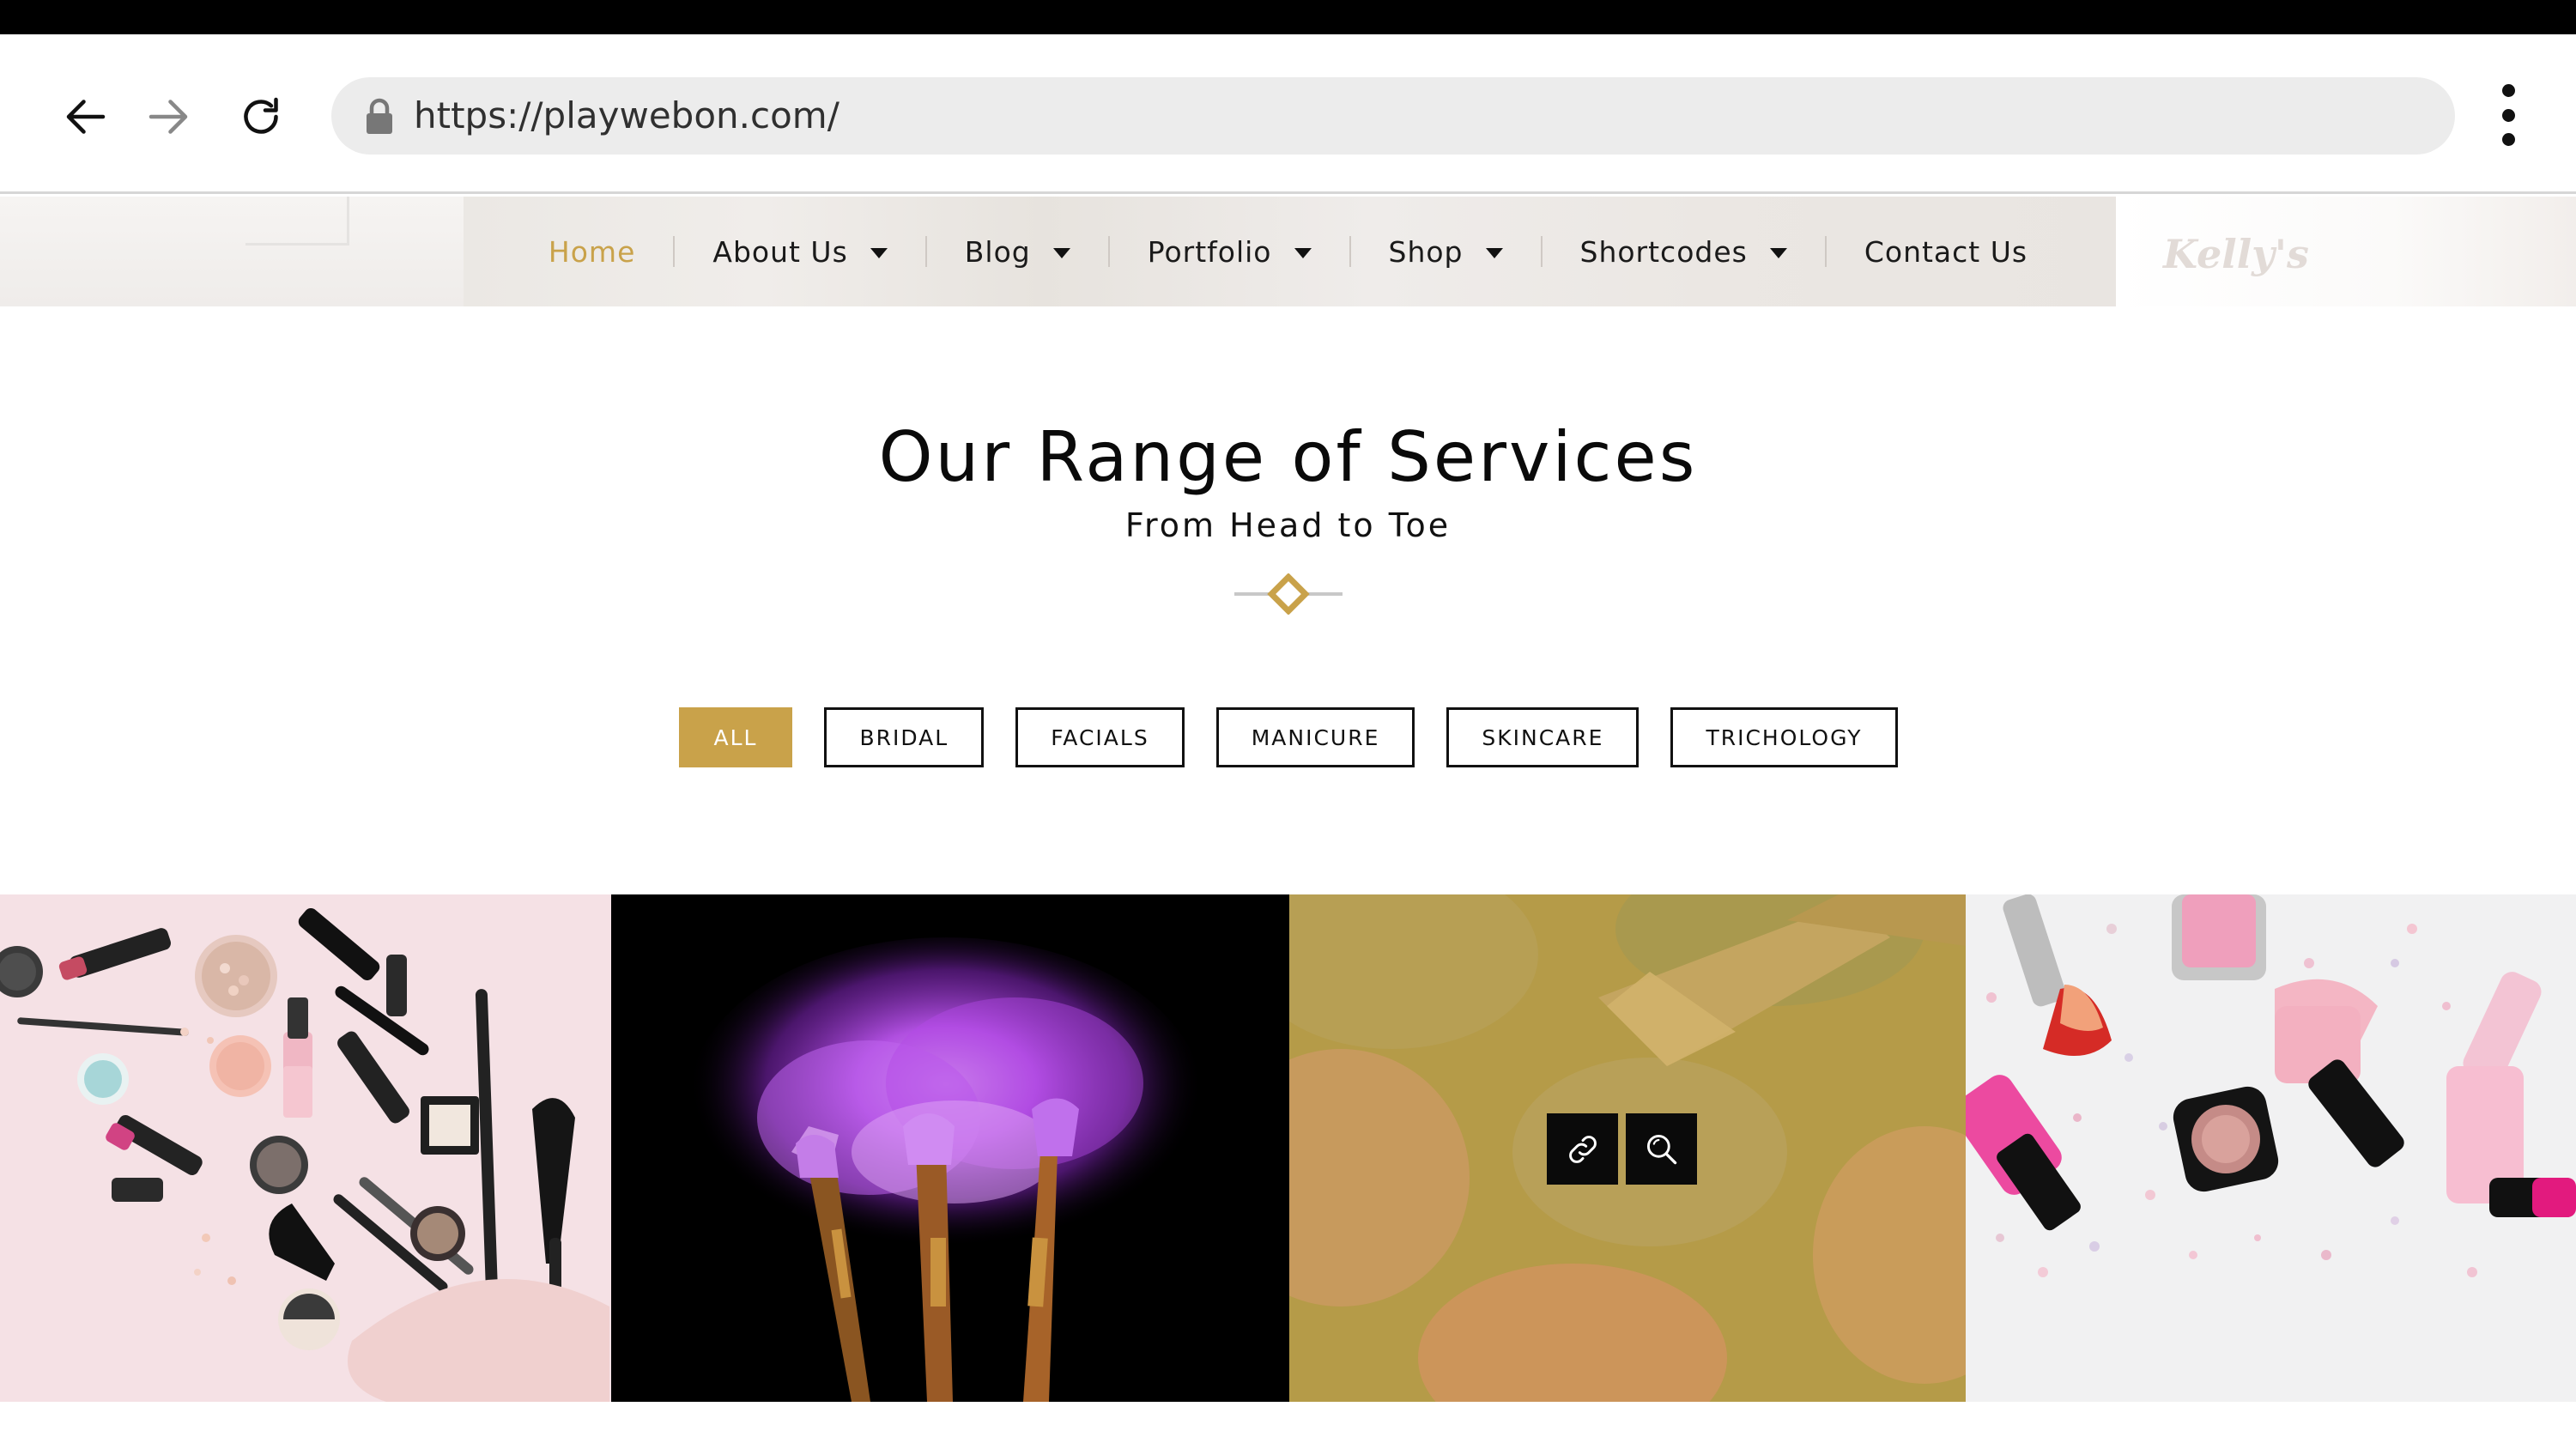 This screenshot has width=2576, height=1449. What do you see at coordinates (1288, 17) in the screenshot?
I see `status-bar` at bounding box center [1288, 17].